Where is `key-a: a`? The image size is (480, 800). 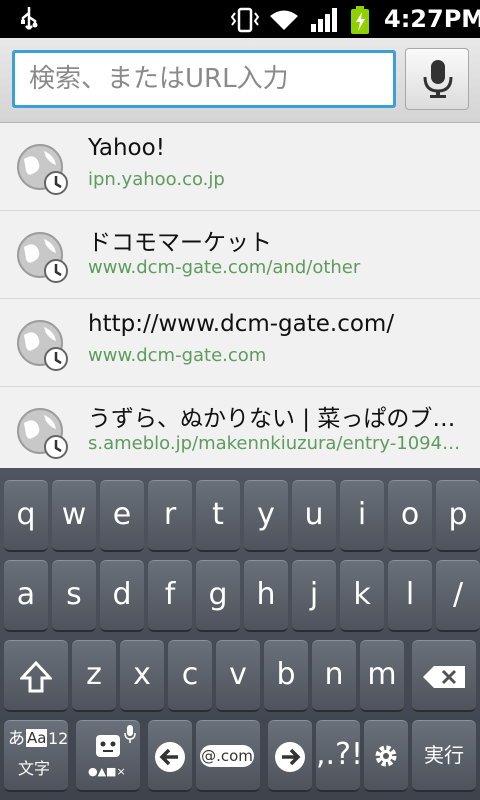
key-a: a is located at coordinates (26, 596).